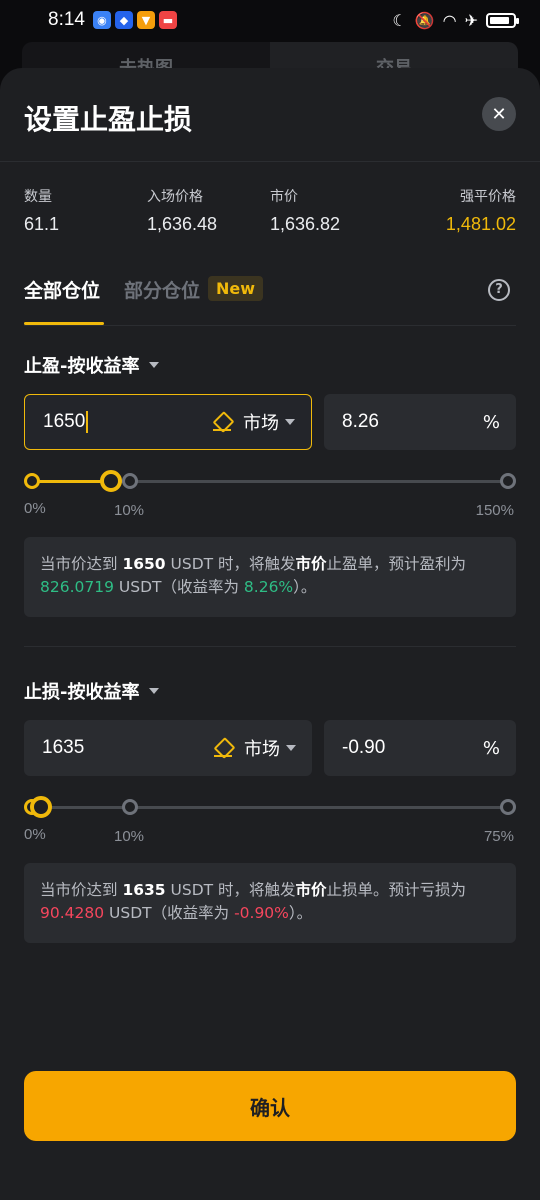  Describe the element at coordinates (396, 890) in the screenshot. I see `note-text: 止损单。预计亏损为` at that location.